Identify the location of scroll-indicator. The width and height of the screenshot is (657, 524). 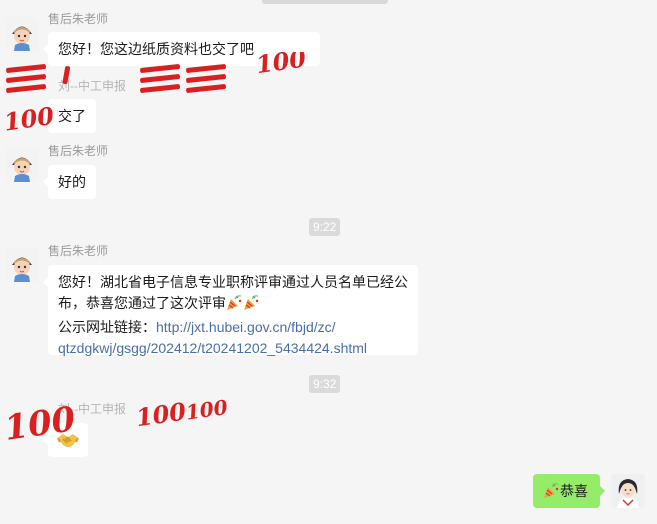
(325, 2).